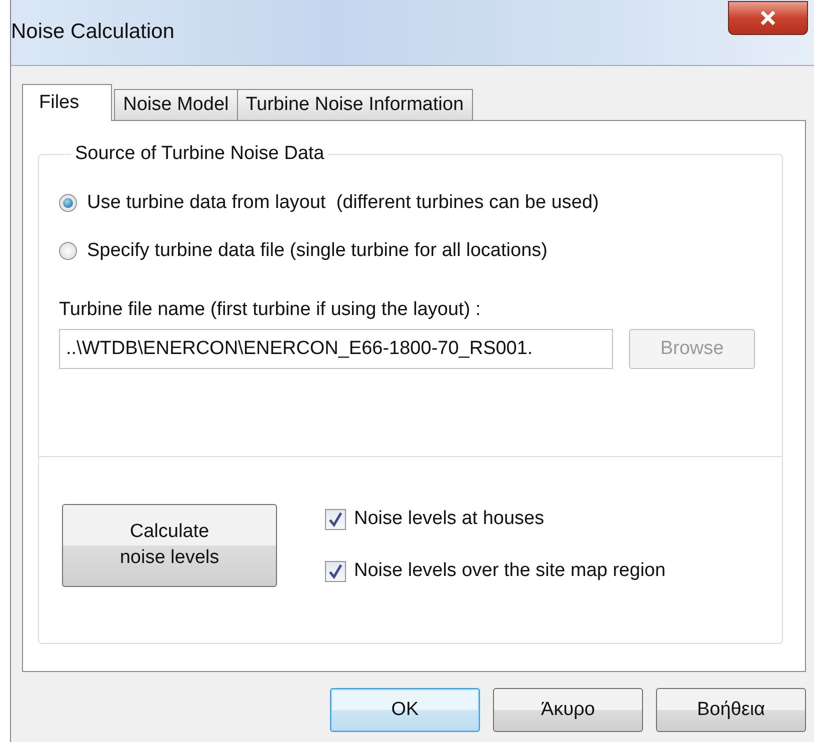  I want to click on tab: Turbine Noise Information, so click(354, 104).